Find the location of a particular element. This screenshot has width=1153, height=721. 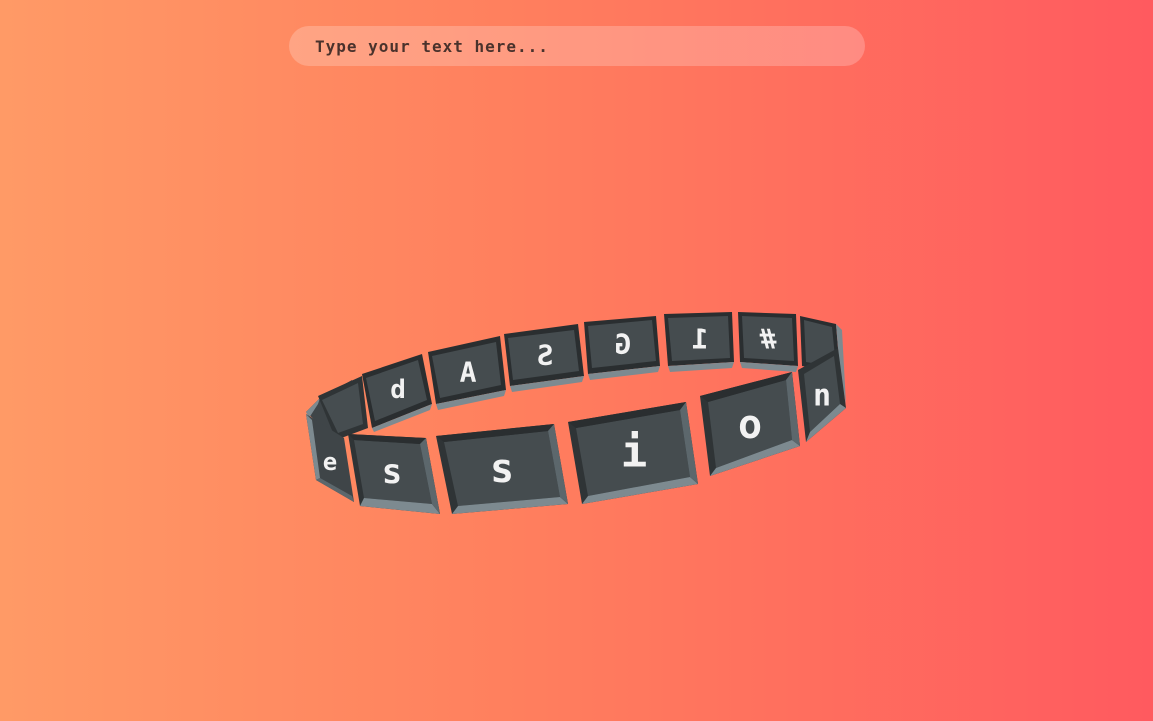

front-tile-char: e is located at coordinates (330, 462).